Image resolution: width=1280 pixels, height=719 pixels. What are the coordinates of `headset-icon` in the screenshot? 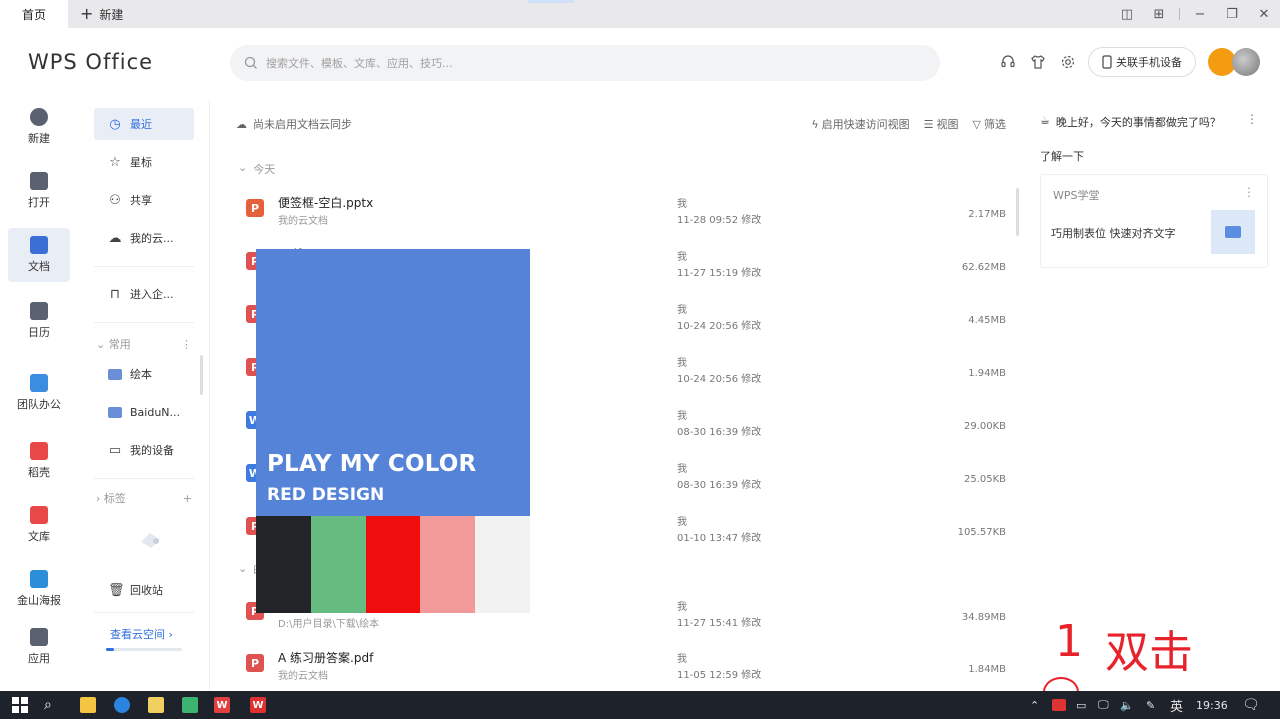 It's located at (1008, 62).